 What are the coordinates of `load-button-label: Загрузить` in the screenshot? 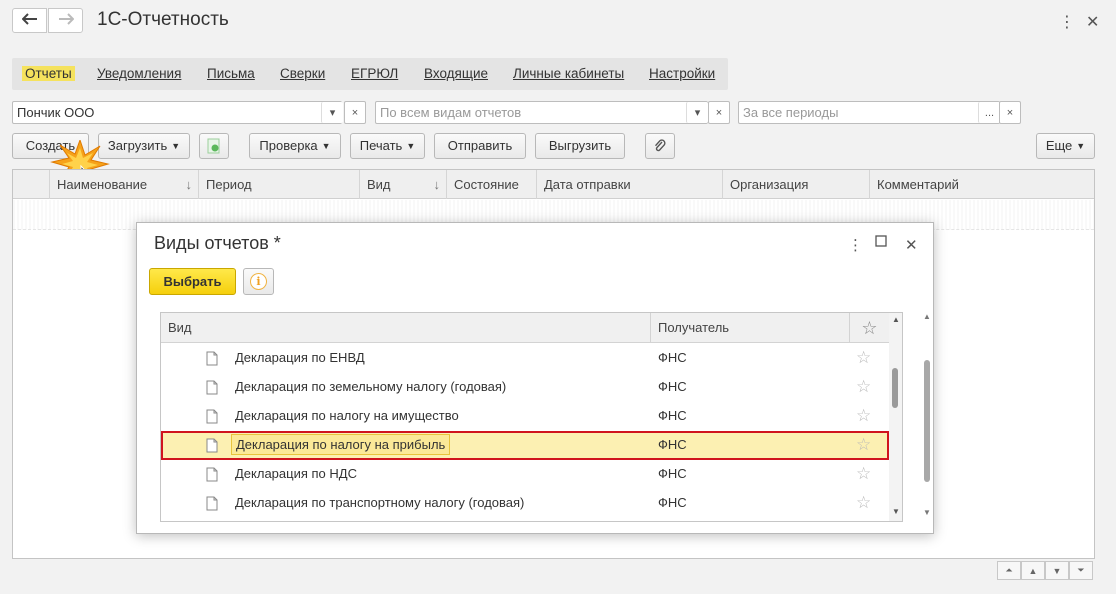 It's located at (137, 145).